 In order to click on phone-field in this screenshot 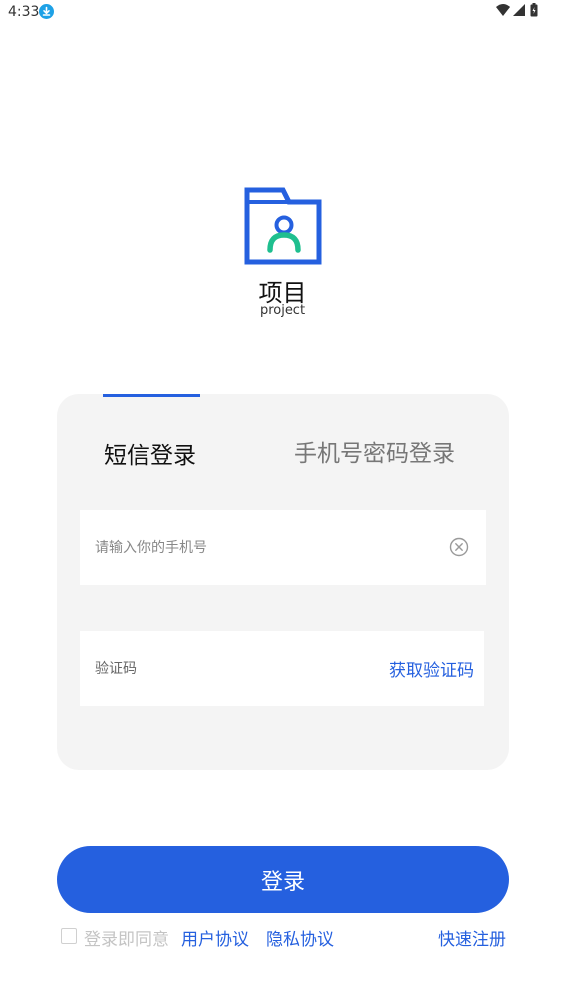, I will do `click(283, 547)`.